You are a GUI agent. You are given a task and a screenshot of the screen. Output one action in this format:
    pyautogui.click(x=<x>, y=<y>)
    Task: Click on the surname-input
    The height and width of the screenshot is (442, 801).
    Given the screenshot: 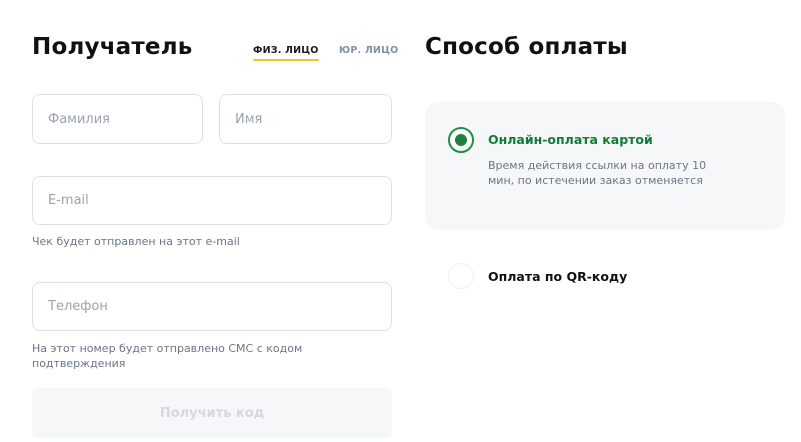 What is the action you would take?
    pyautogui.click(x=117, y=119)
    